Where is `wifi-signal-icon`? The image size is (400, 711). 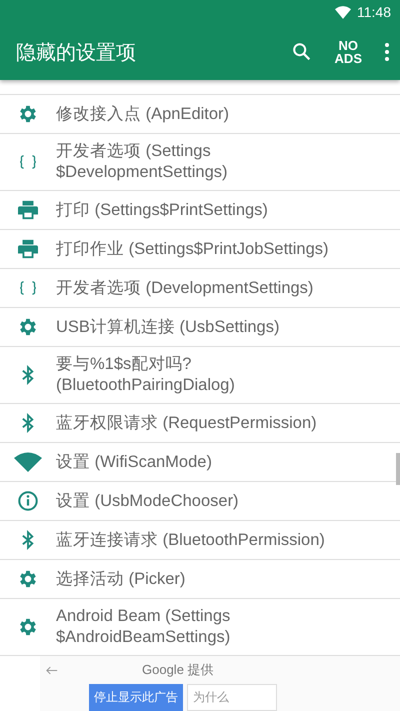
wifi-signal-icon is located at coordinates (343, 12).